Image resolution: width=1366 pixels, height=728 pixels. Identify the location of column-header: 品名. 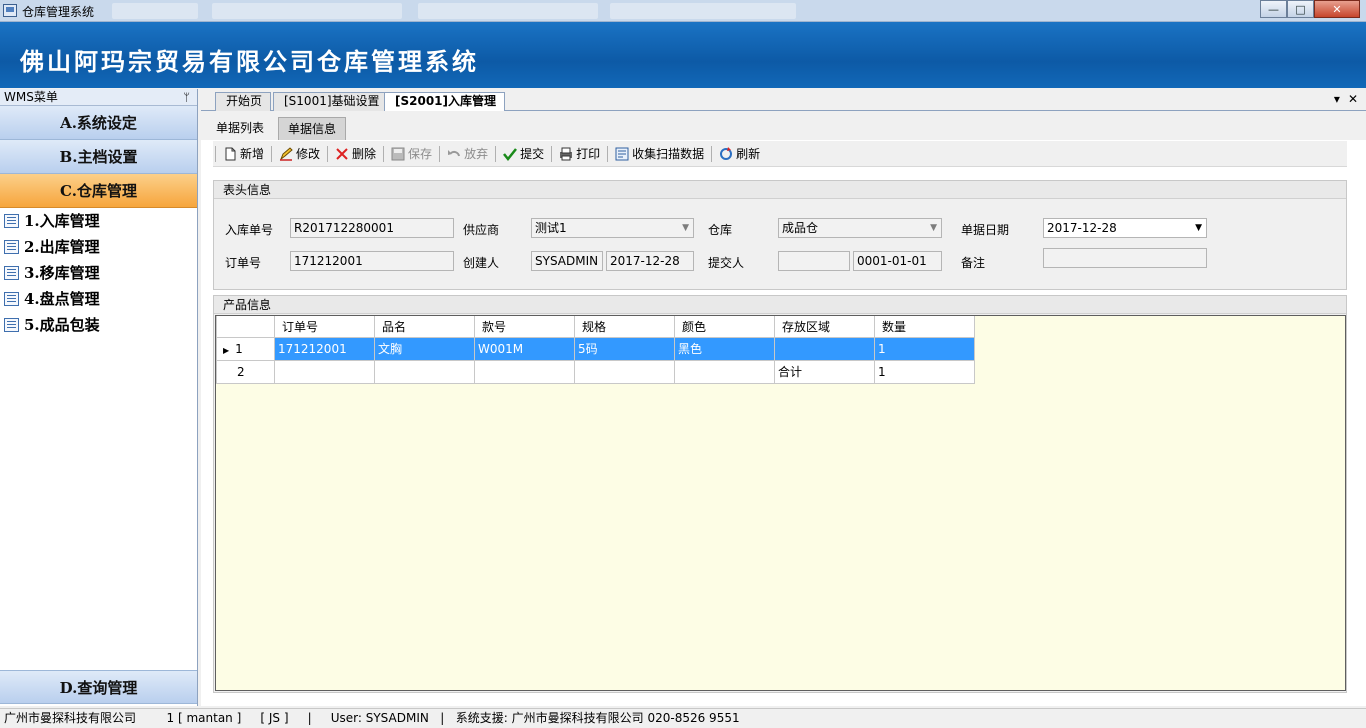
(424, 327).